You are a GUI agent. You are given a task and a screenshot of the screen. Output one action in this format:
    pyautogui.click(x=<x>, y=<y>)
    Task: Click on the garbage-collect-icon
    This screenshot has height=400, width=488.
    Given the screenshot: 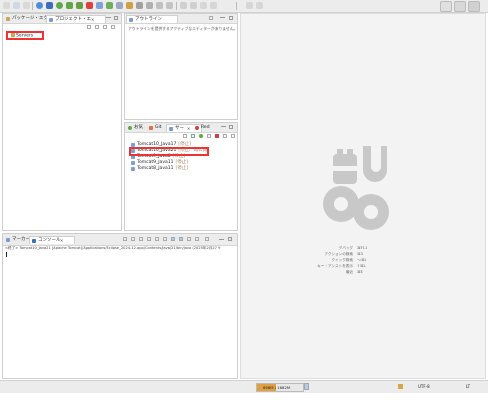 What is the action you would take?
    pyautogui.click(x=306, y=386)
    